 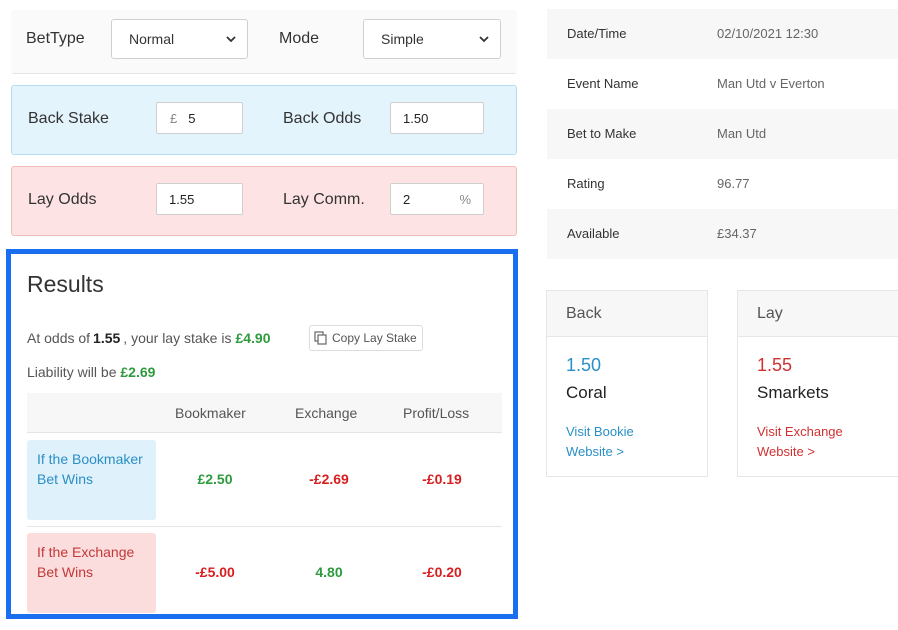 I want to click on detail-row: Date/Time 02/10/2021 12:30, so click(x=722, y=34).